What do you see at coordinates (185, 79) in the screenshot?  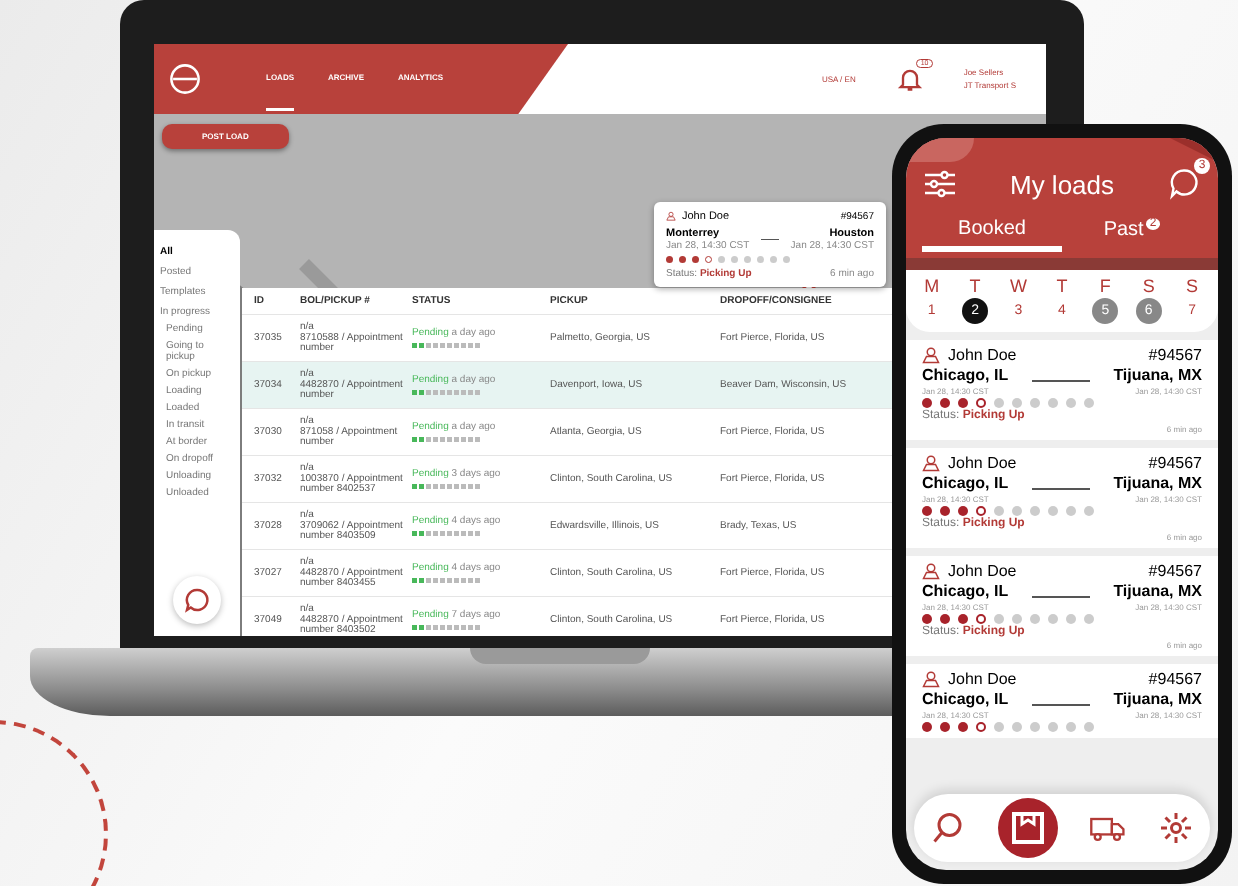 I see `logo-icon` at bounding box center [185, 79].